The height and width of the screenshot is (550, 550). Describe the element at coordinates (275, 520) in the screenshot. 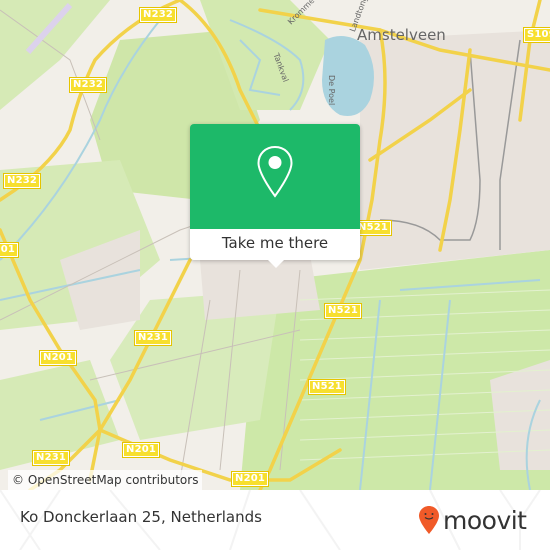

I see `footer: Ko Donckerlaan 25, Netherlands moovit` at that location.